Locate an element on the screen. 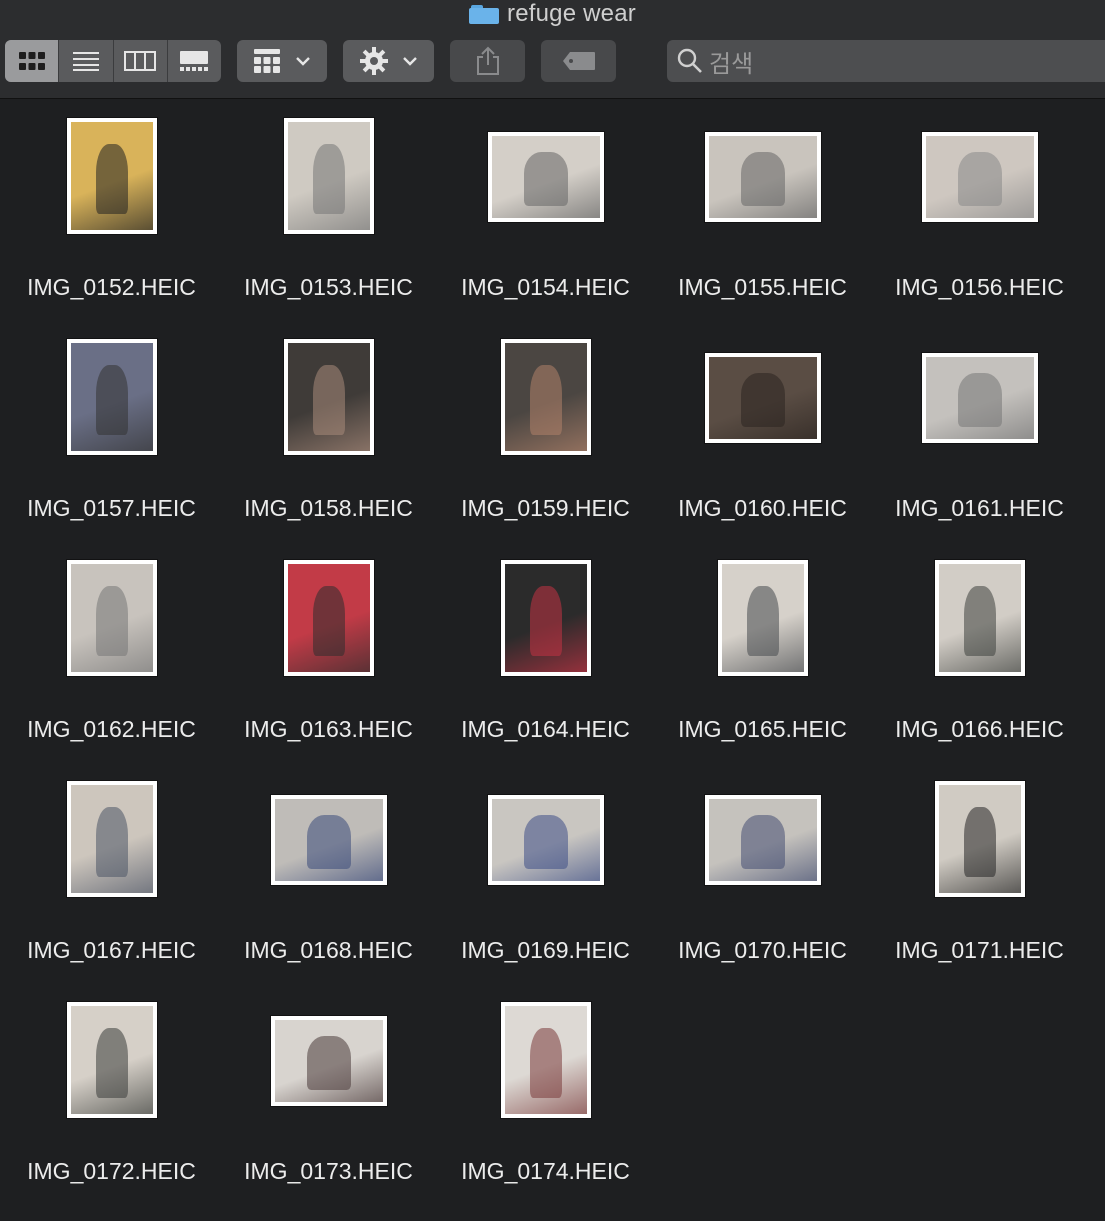  file-item: IMG_0165.HEIC is located at coordinates (762, 668).